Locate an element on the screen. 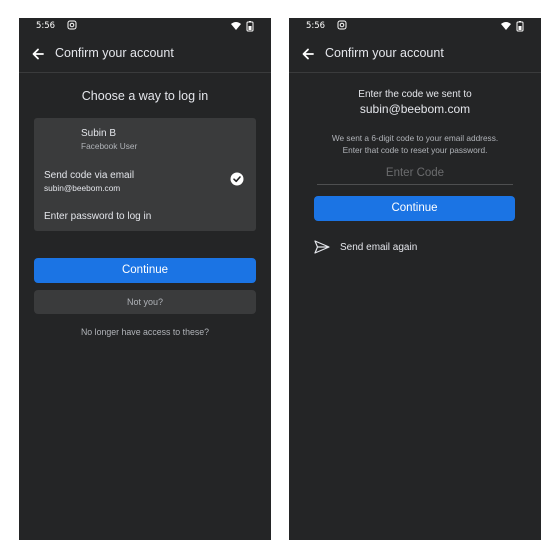 The image size is (560, 560). check-circle-icon is located at coordinates (237, 179).